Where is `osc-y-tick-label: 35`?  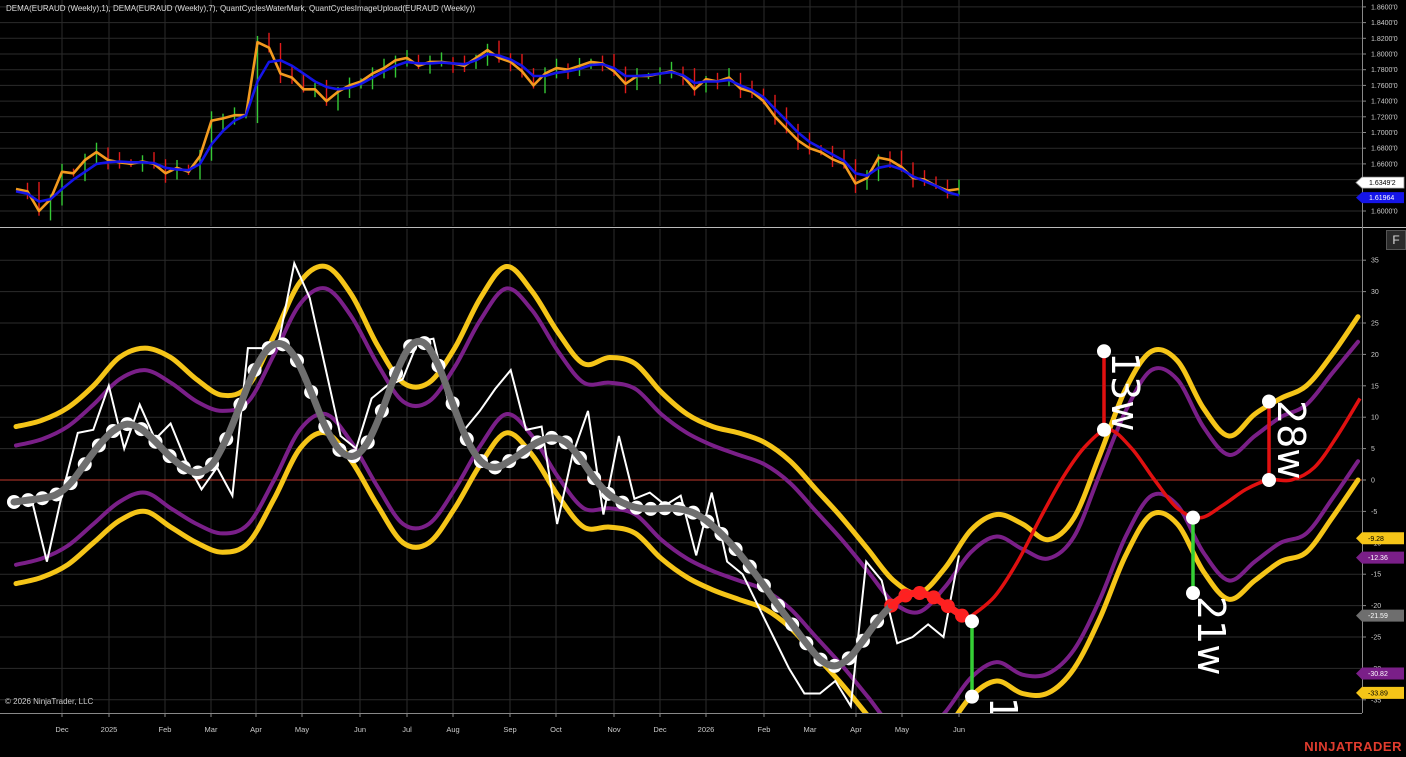
osc-y-tick-label: 35 is located at coordinates (1375, 261).